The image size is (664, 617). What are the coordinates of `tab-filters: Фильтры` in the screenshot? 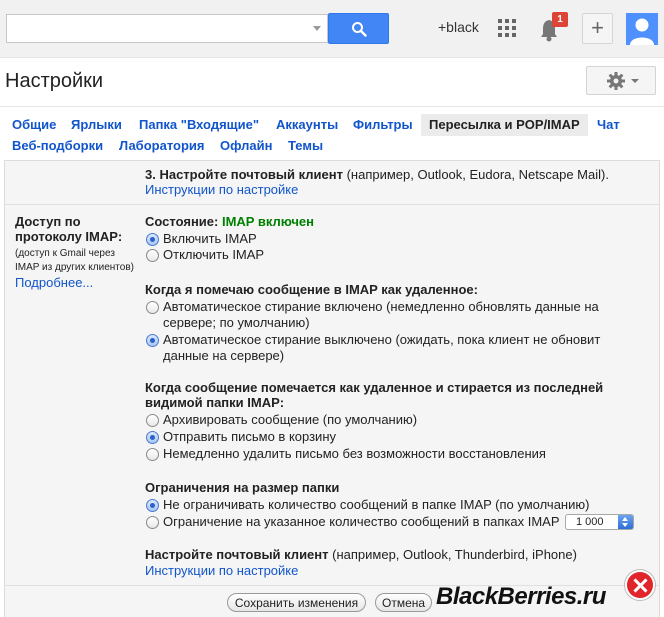 It's located at (383, 125).